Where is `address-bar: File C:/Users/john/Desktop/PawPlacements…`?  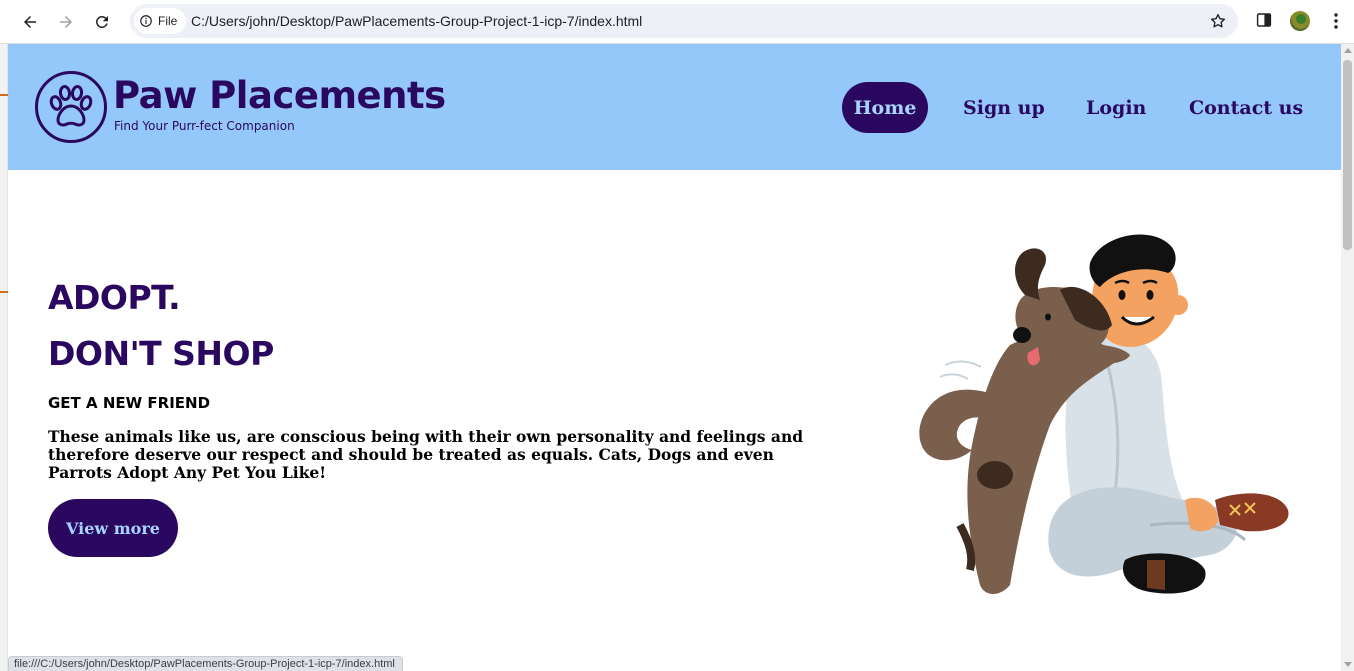 address-bar: File C:/Users/john/Desktop/PawPlacements… is located at coordinates (684, 21).